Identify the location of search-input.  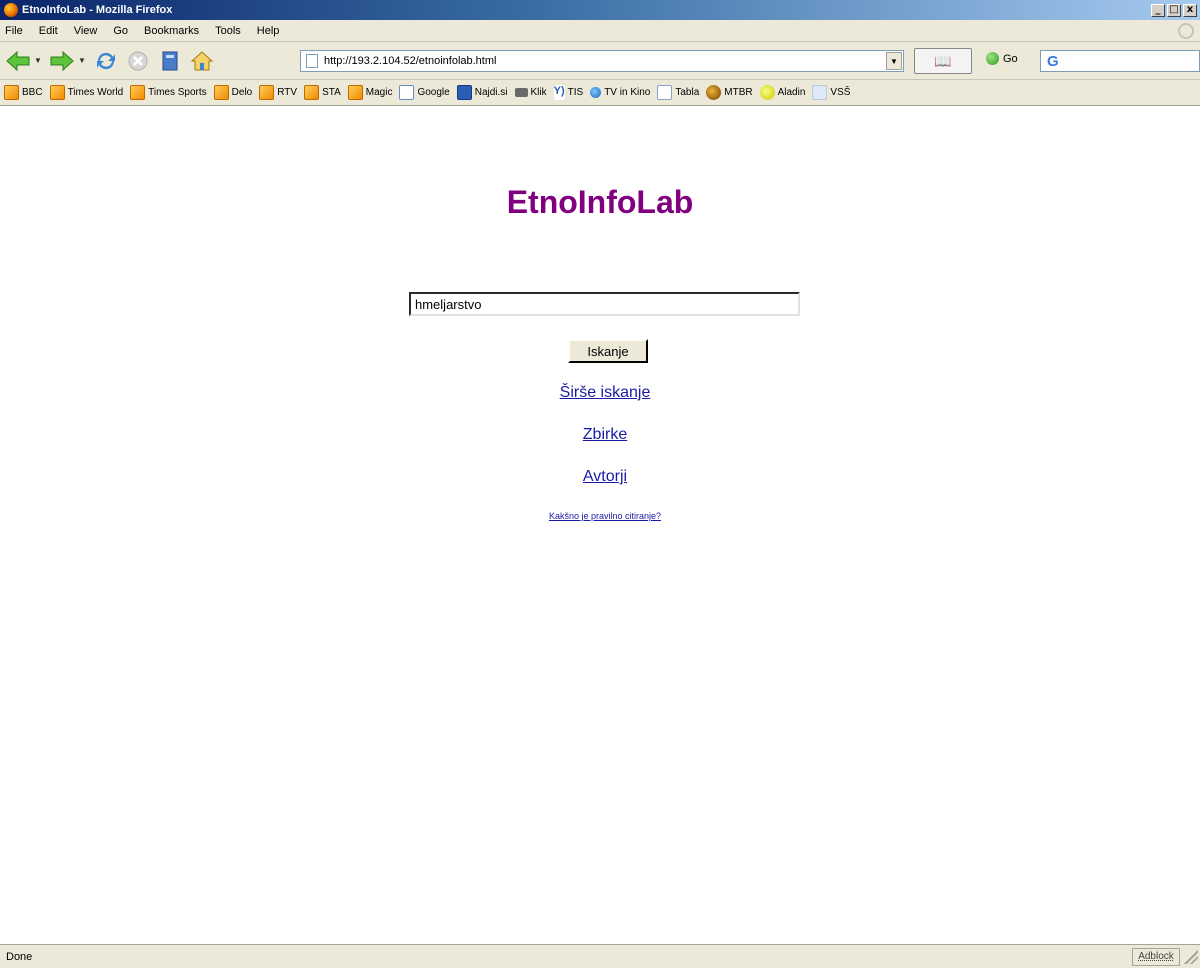
(604, 304).